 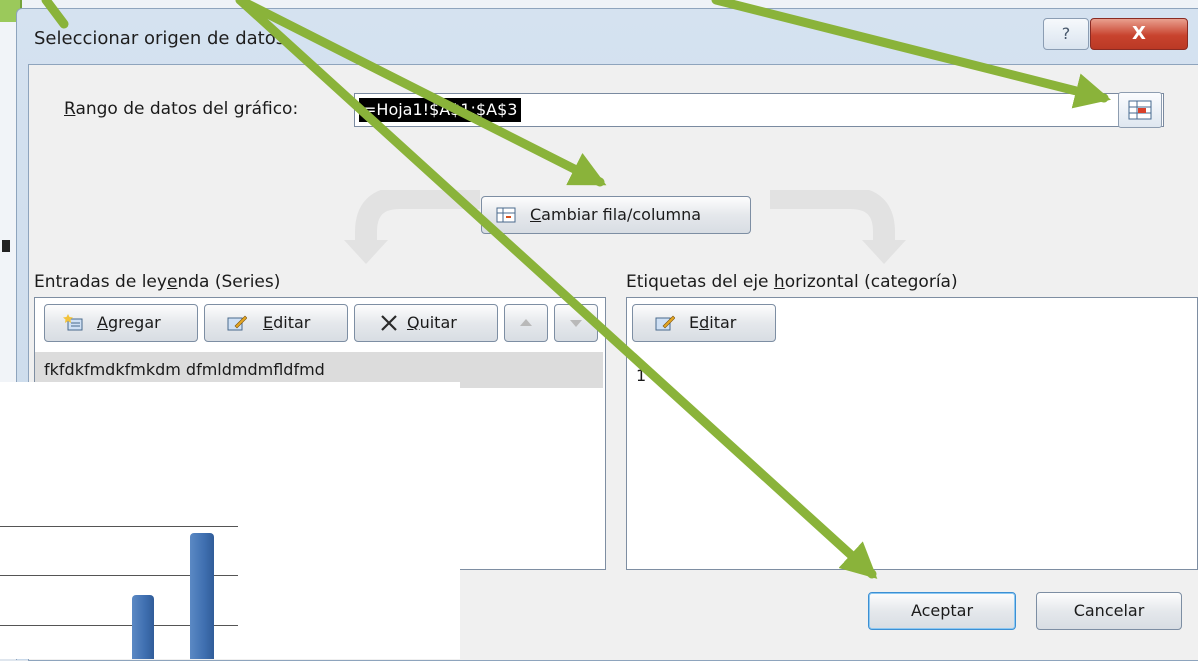 I want to click on chart-range-value: =Hoja1!$A$1:$A$3, so click(x=440, y=110).